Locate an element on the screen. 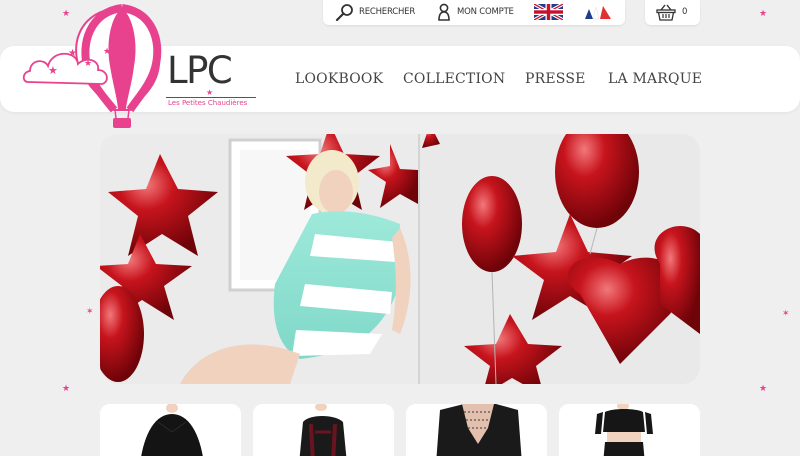 The image size is (800, 456). search-link: RECHERCHER is located at coordinates (375, 12).